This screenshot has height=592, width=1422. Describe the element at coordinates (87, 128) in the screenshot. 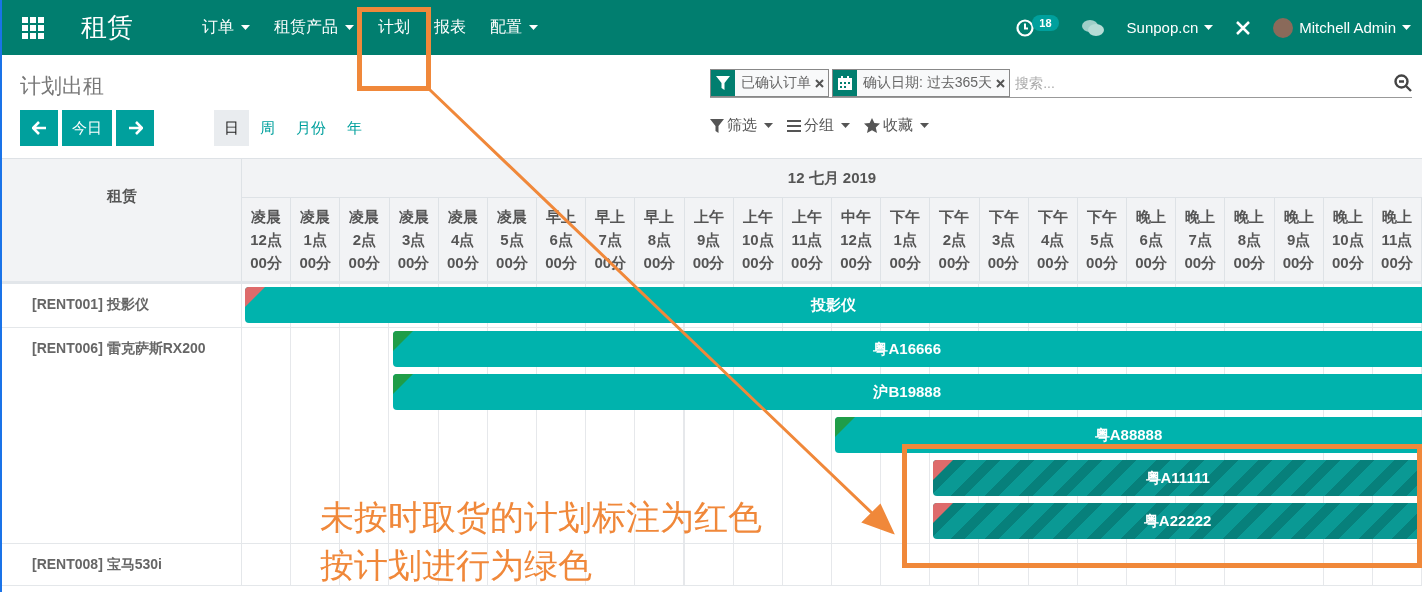

I see `today-button: 今日` at that location.